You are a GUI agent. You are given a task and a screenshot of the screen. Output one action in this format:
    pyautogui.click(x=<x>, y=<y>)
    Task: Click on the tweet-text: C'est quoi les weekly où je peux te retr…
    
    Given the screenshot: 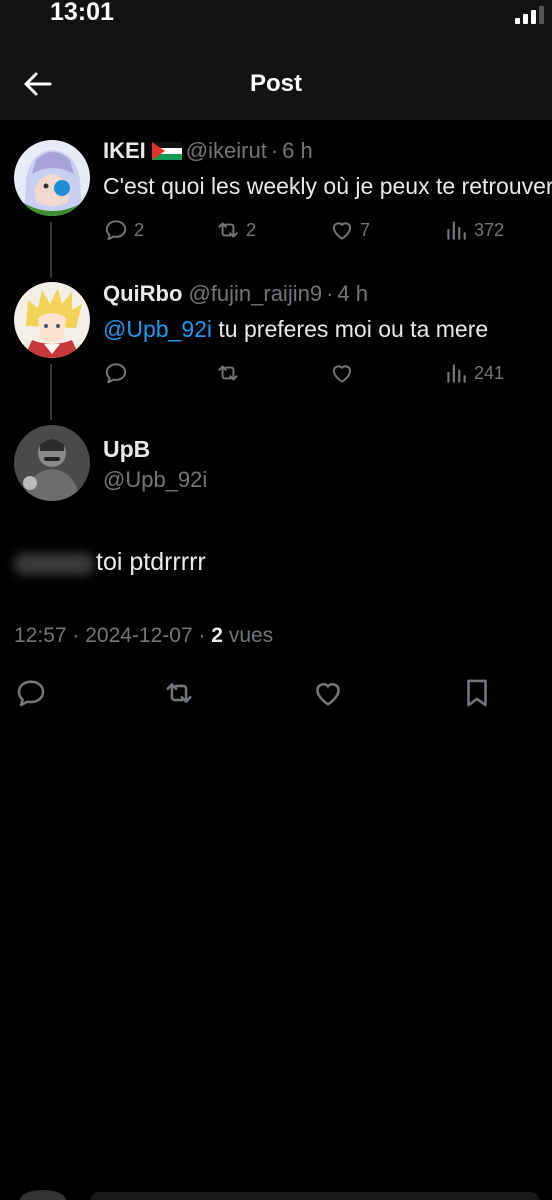 What is the action you would take?
    pyautogui.click(x=327, y=186)
    